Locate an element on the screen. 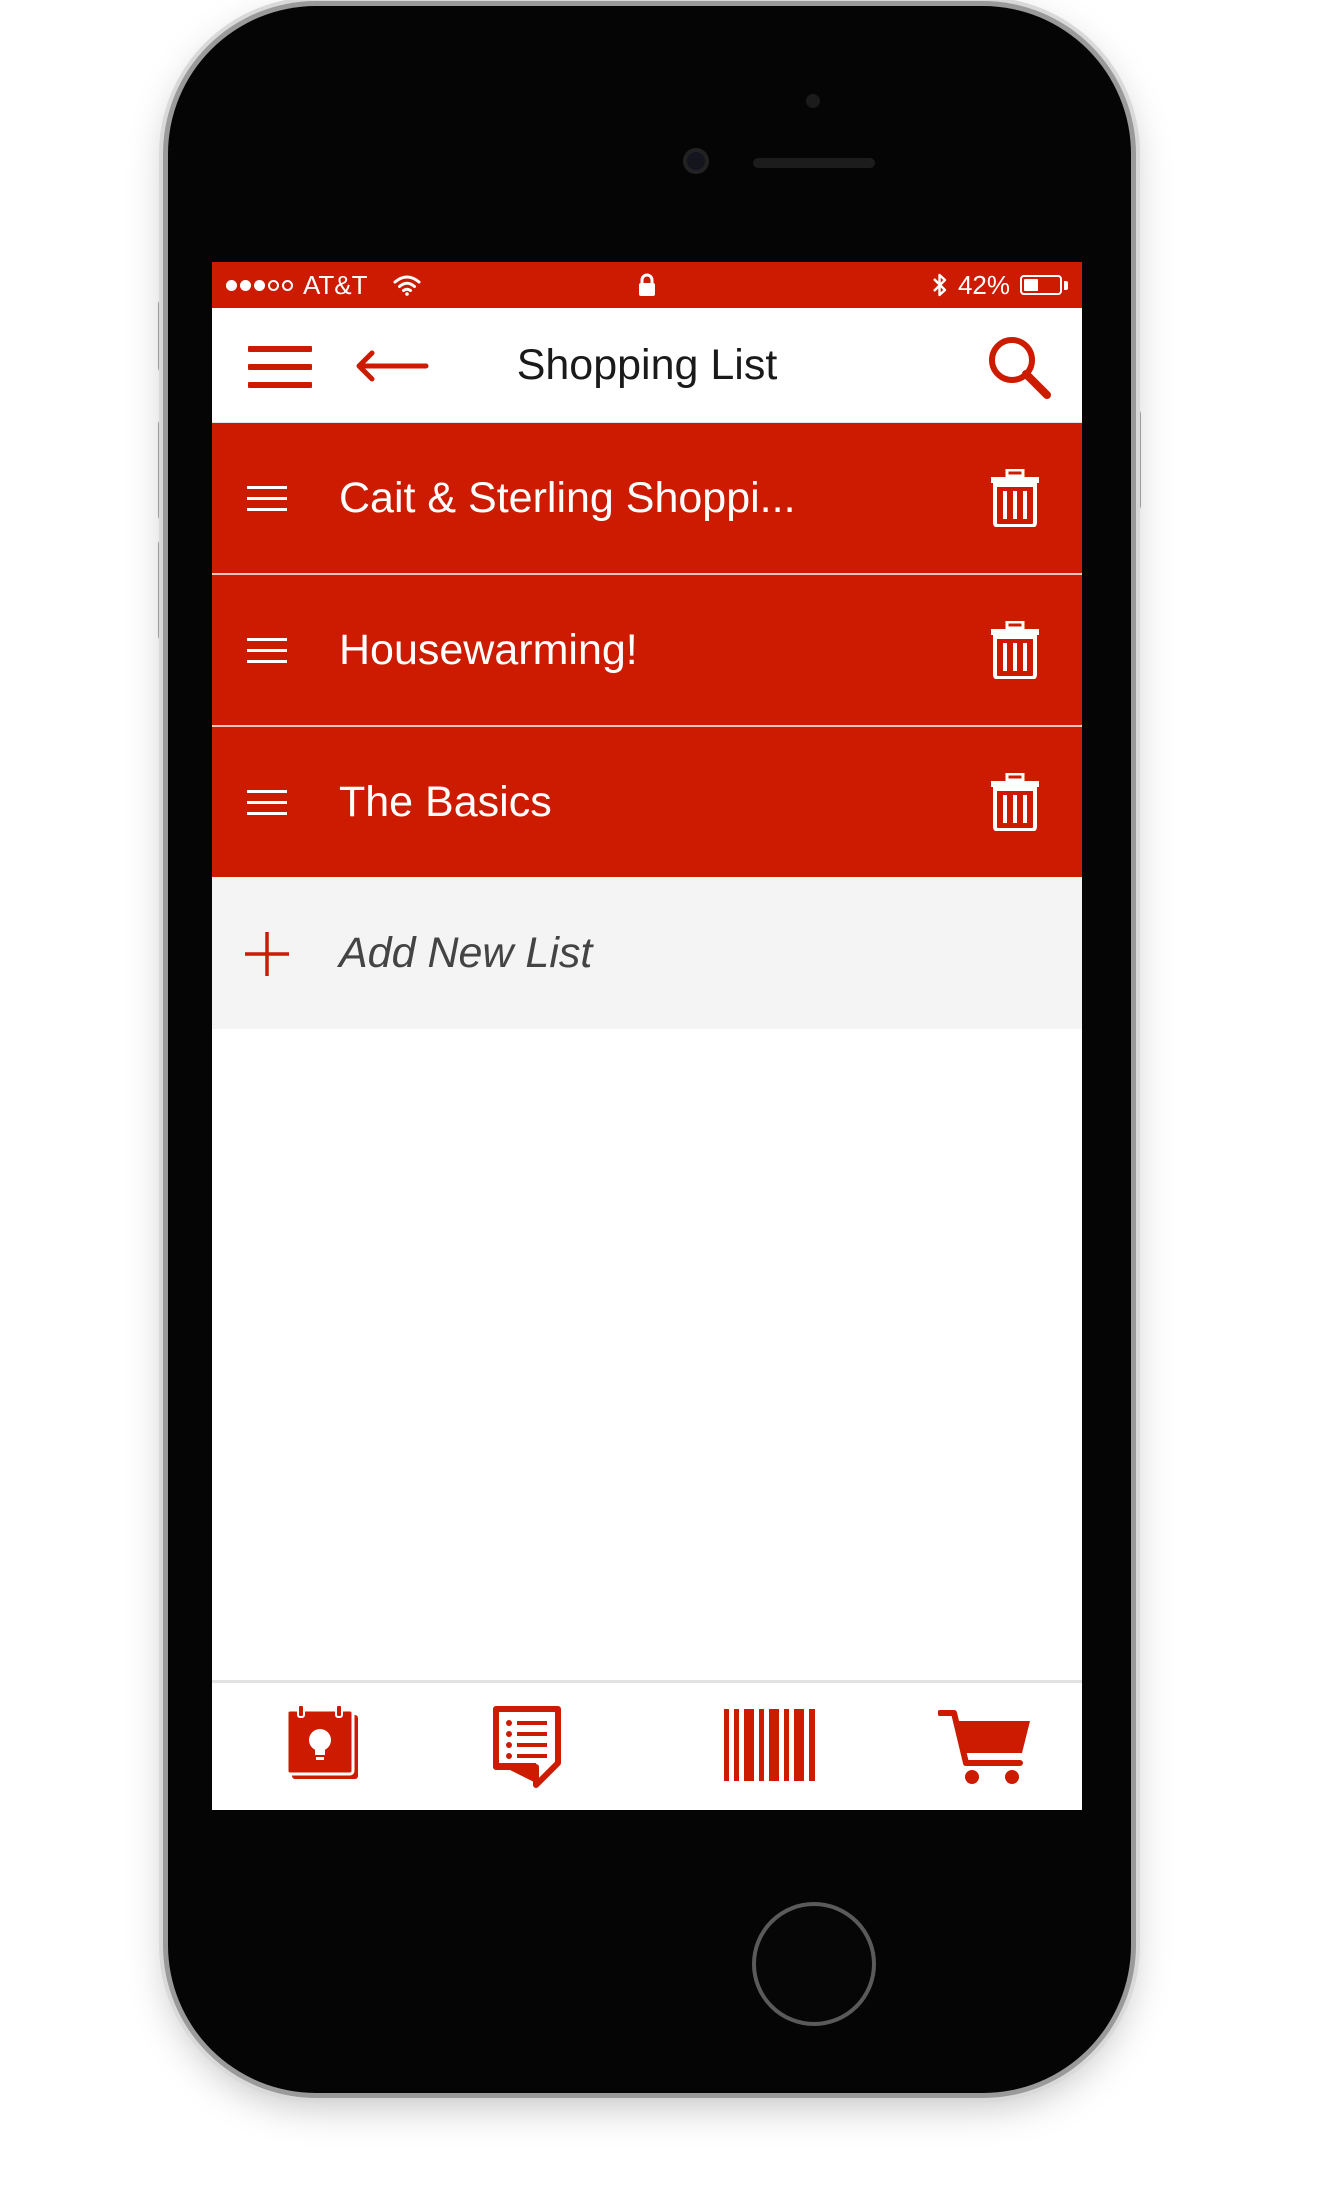  signal-strength-icon is located at coordinates (259, 285).